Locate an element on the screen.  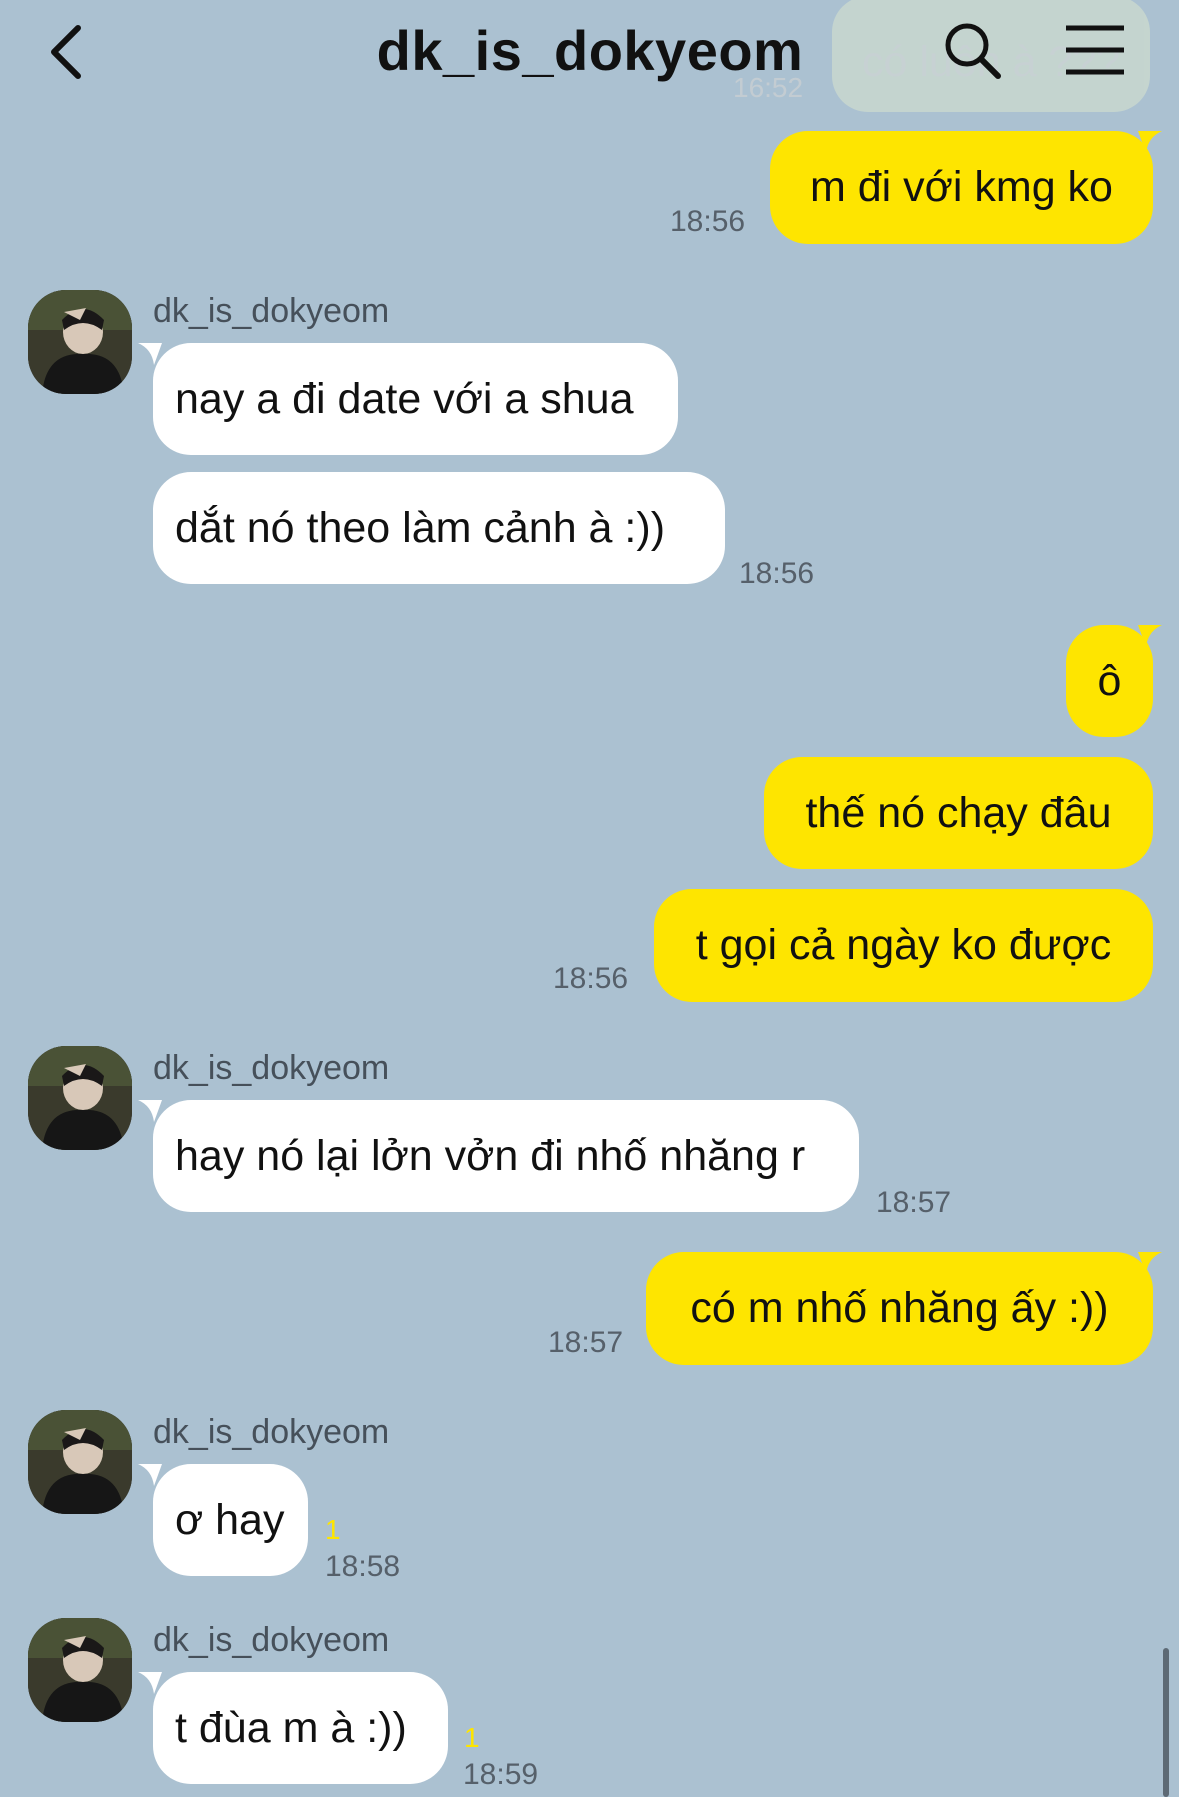
scrollbar is located at coordinates (1166, 1722).